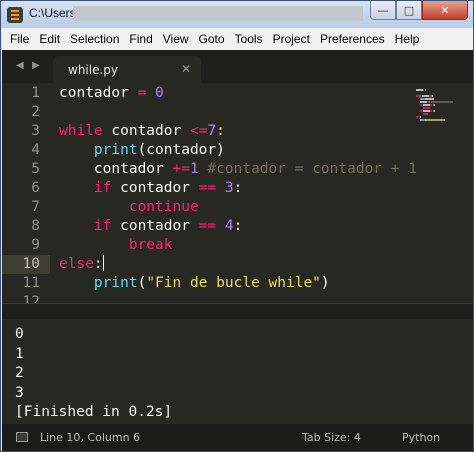 Image resolution: width=474 pixels, height=452 pixels. What do you see at coordinates (212, 207) in the screenshot?
I see `code-line: 7 continue` at bounding box center [212, 207].